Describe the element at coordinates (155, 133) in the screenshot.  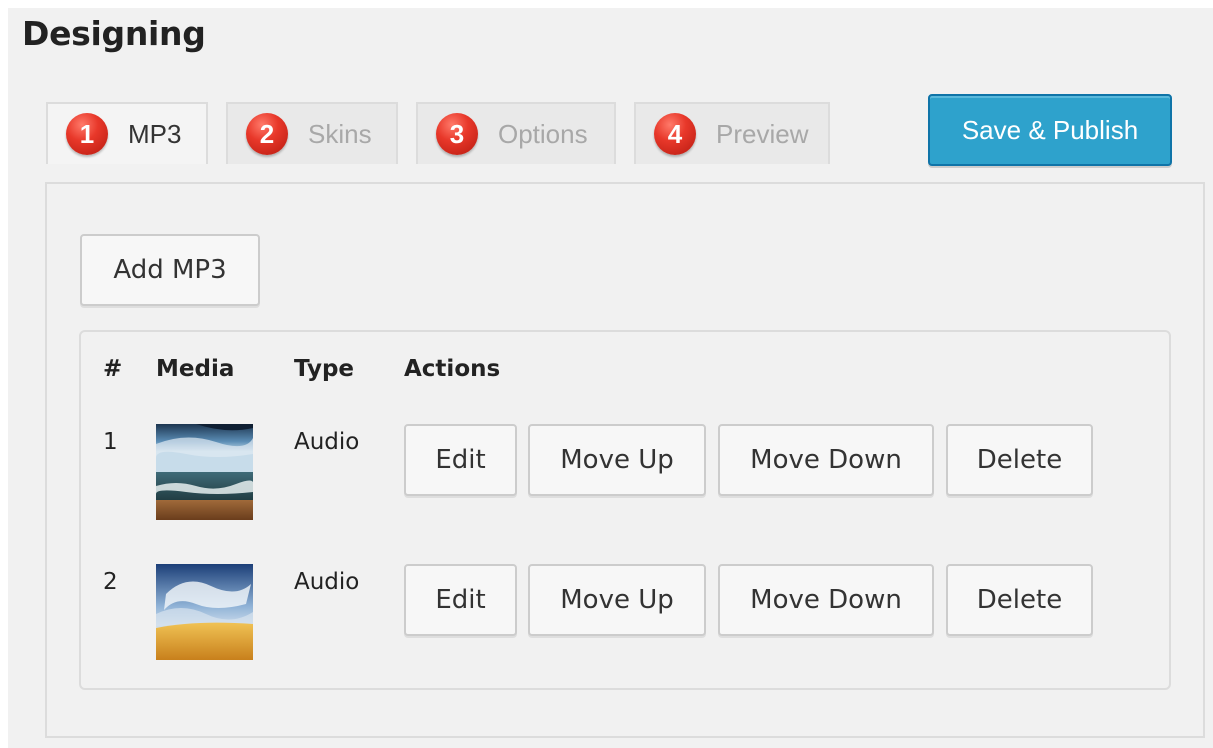
I see `tab-label: MP3` at that location.